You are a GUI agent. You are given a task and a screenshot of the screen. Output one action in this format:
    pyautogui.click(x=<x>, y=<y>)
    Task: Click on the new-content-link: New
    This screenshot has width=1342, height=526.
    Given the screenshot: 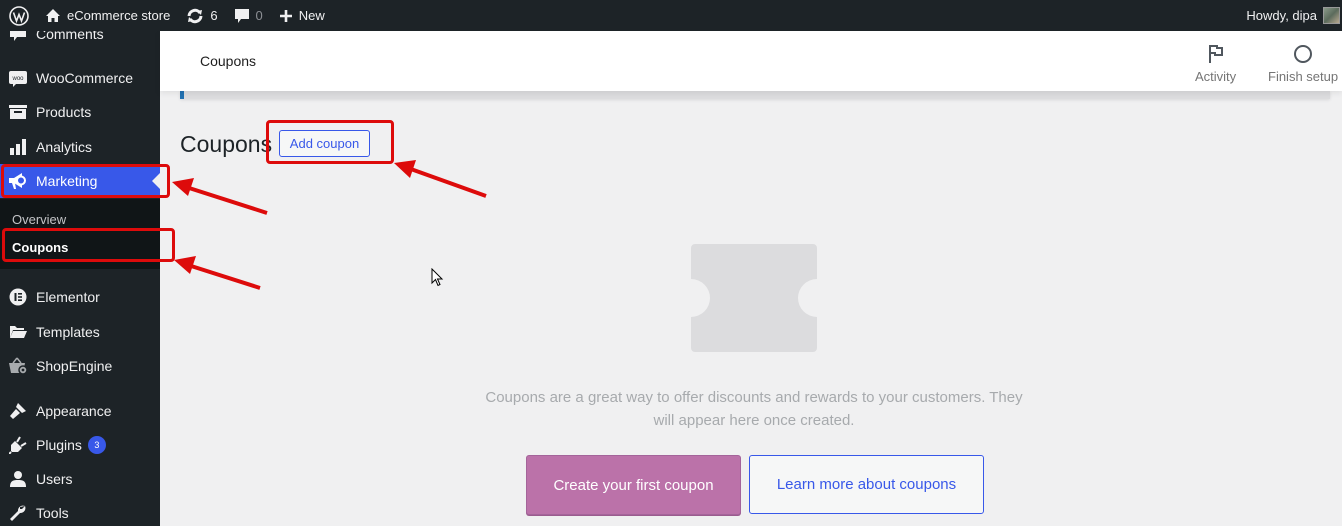 What is the action you would take?
    pyautogui.click(x=302, y=15)
    